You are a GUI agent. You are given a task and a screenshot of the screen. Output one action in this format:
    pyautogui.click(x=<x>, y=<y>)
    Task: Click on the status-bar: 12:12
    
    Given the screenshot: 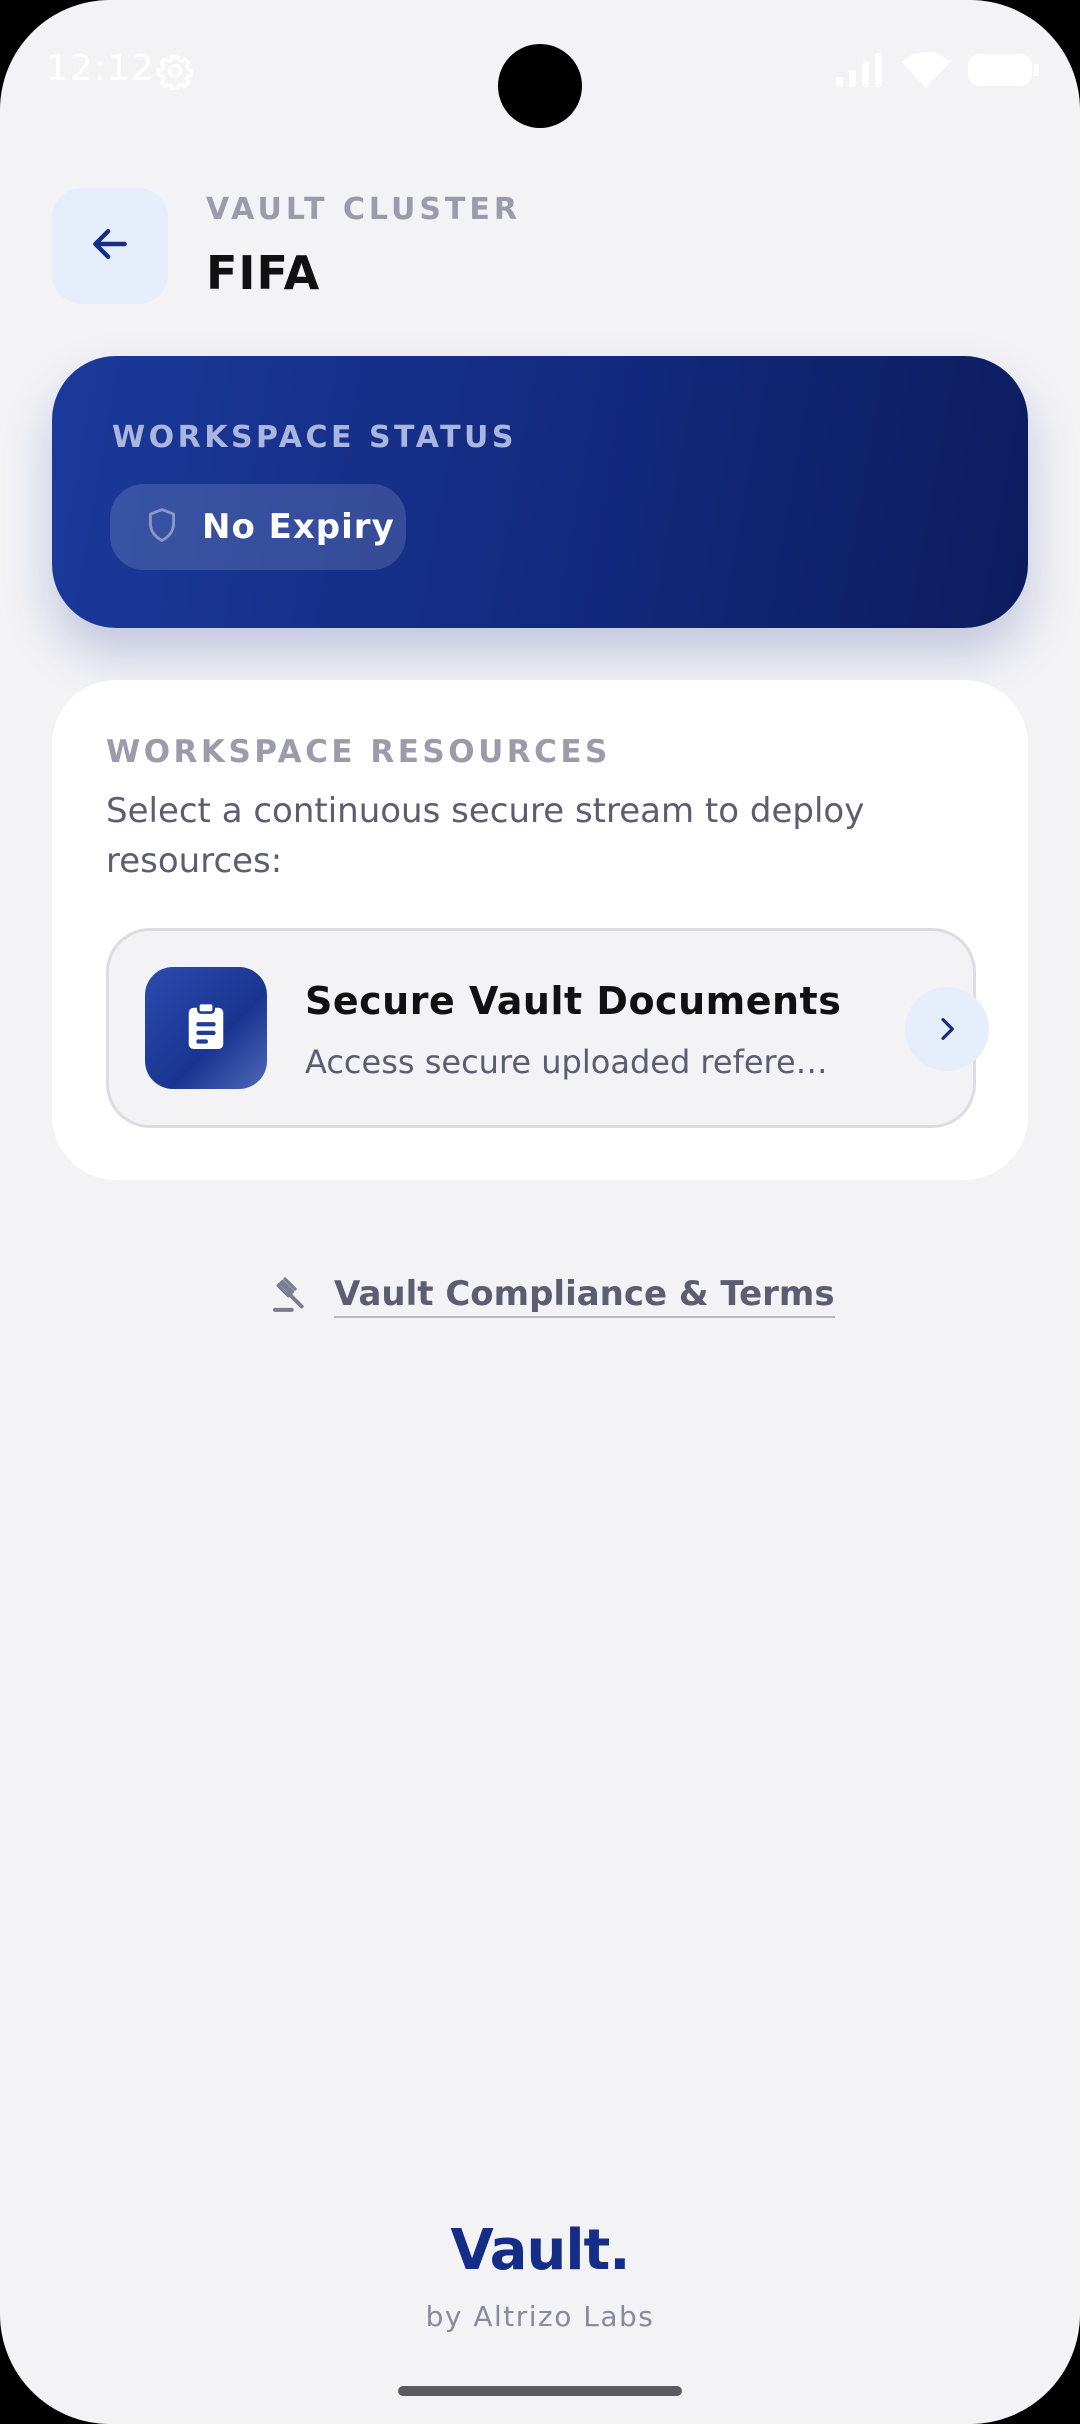 What is the action you would take?
    pyautogui.click(x=540, y=70)
    